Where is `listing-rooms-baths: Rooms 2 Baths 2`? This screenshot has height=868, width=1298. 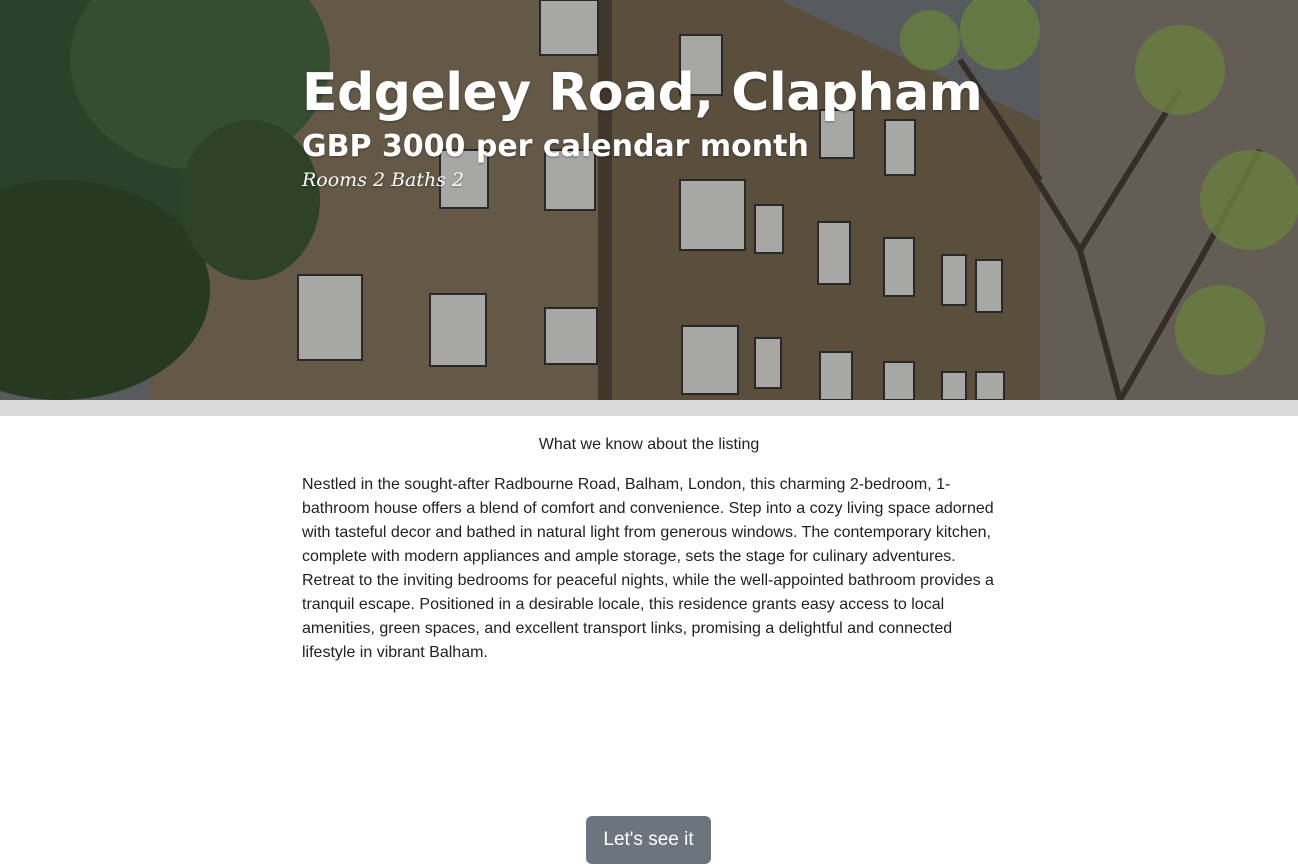 listing-rooms-baths: Rooms 2 Baths 2 is located at coordinates (642, 180).